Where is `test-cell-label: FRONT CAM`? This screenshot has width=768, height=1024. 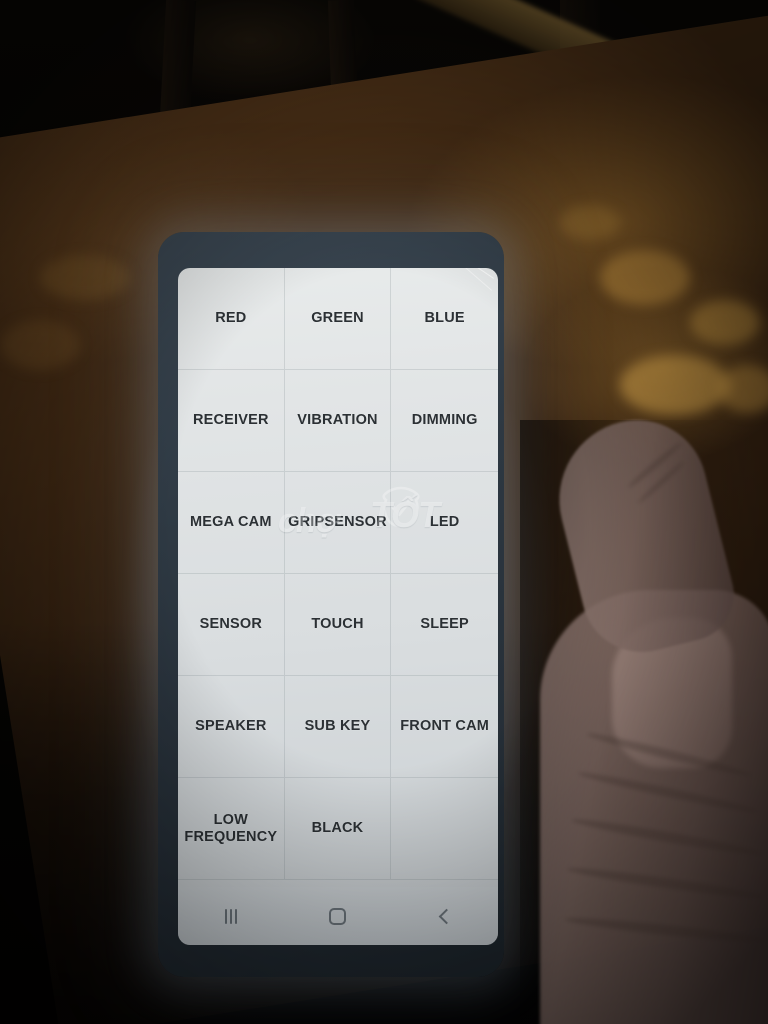 test-cell-label: FRONT CAM is located at coordinates (445, 726).